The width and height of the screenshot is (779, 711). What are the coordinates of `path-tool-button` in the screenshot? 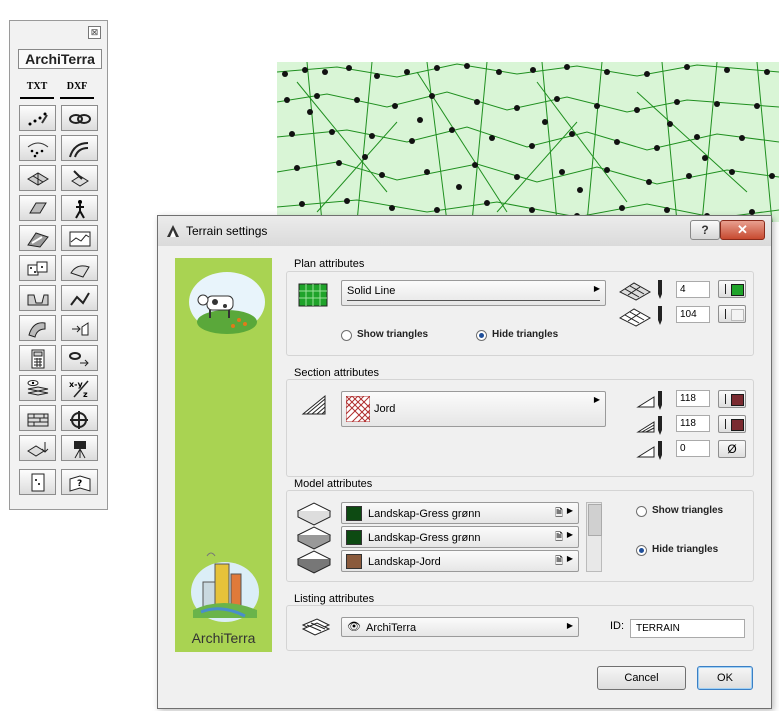 It's located at (37, 238).